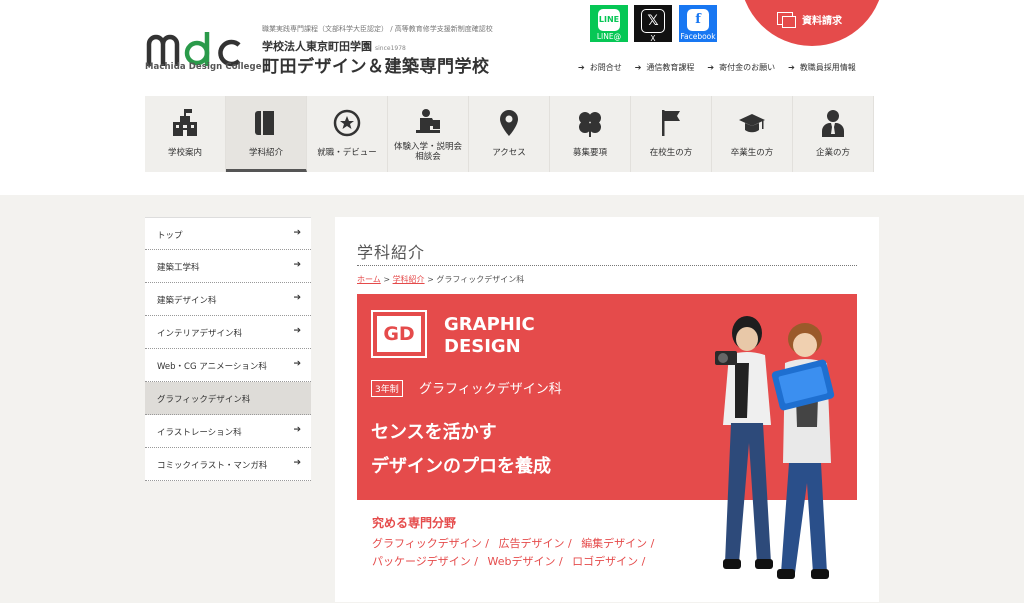 This screenshot has width=1024, height=603. What do you see at coordinates (509, 153) in the screenshot?
I see `nav-label: アクセス` at bounding box center [509, 153].